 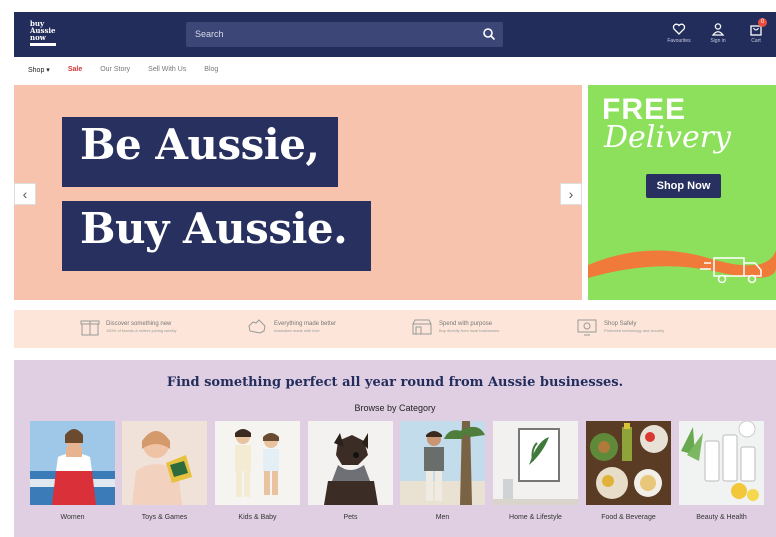 I want to click on logo-bar, so click(x=43, y=44).